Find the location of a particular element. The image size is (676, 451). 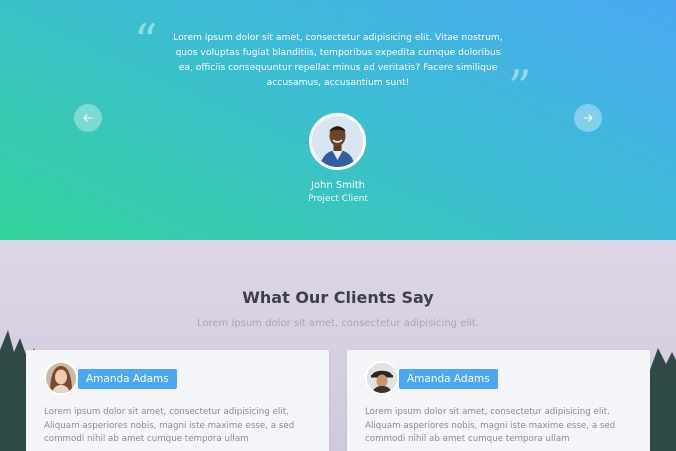

quote-open-icon: “ is located at coordinates (146, 41).